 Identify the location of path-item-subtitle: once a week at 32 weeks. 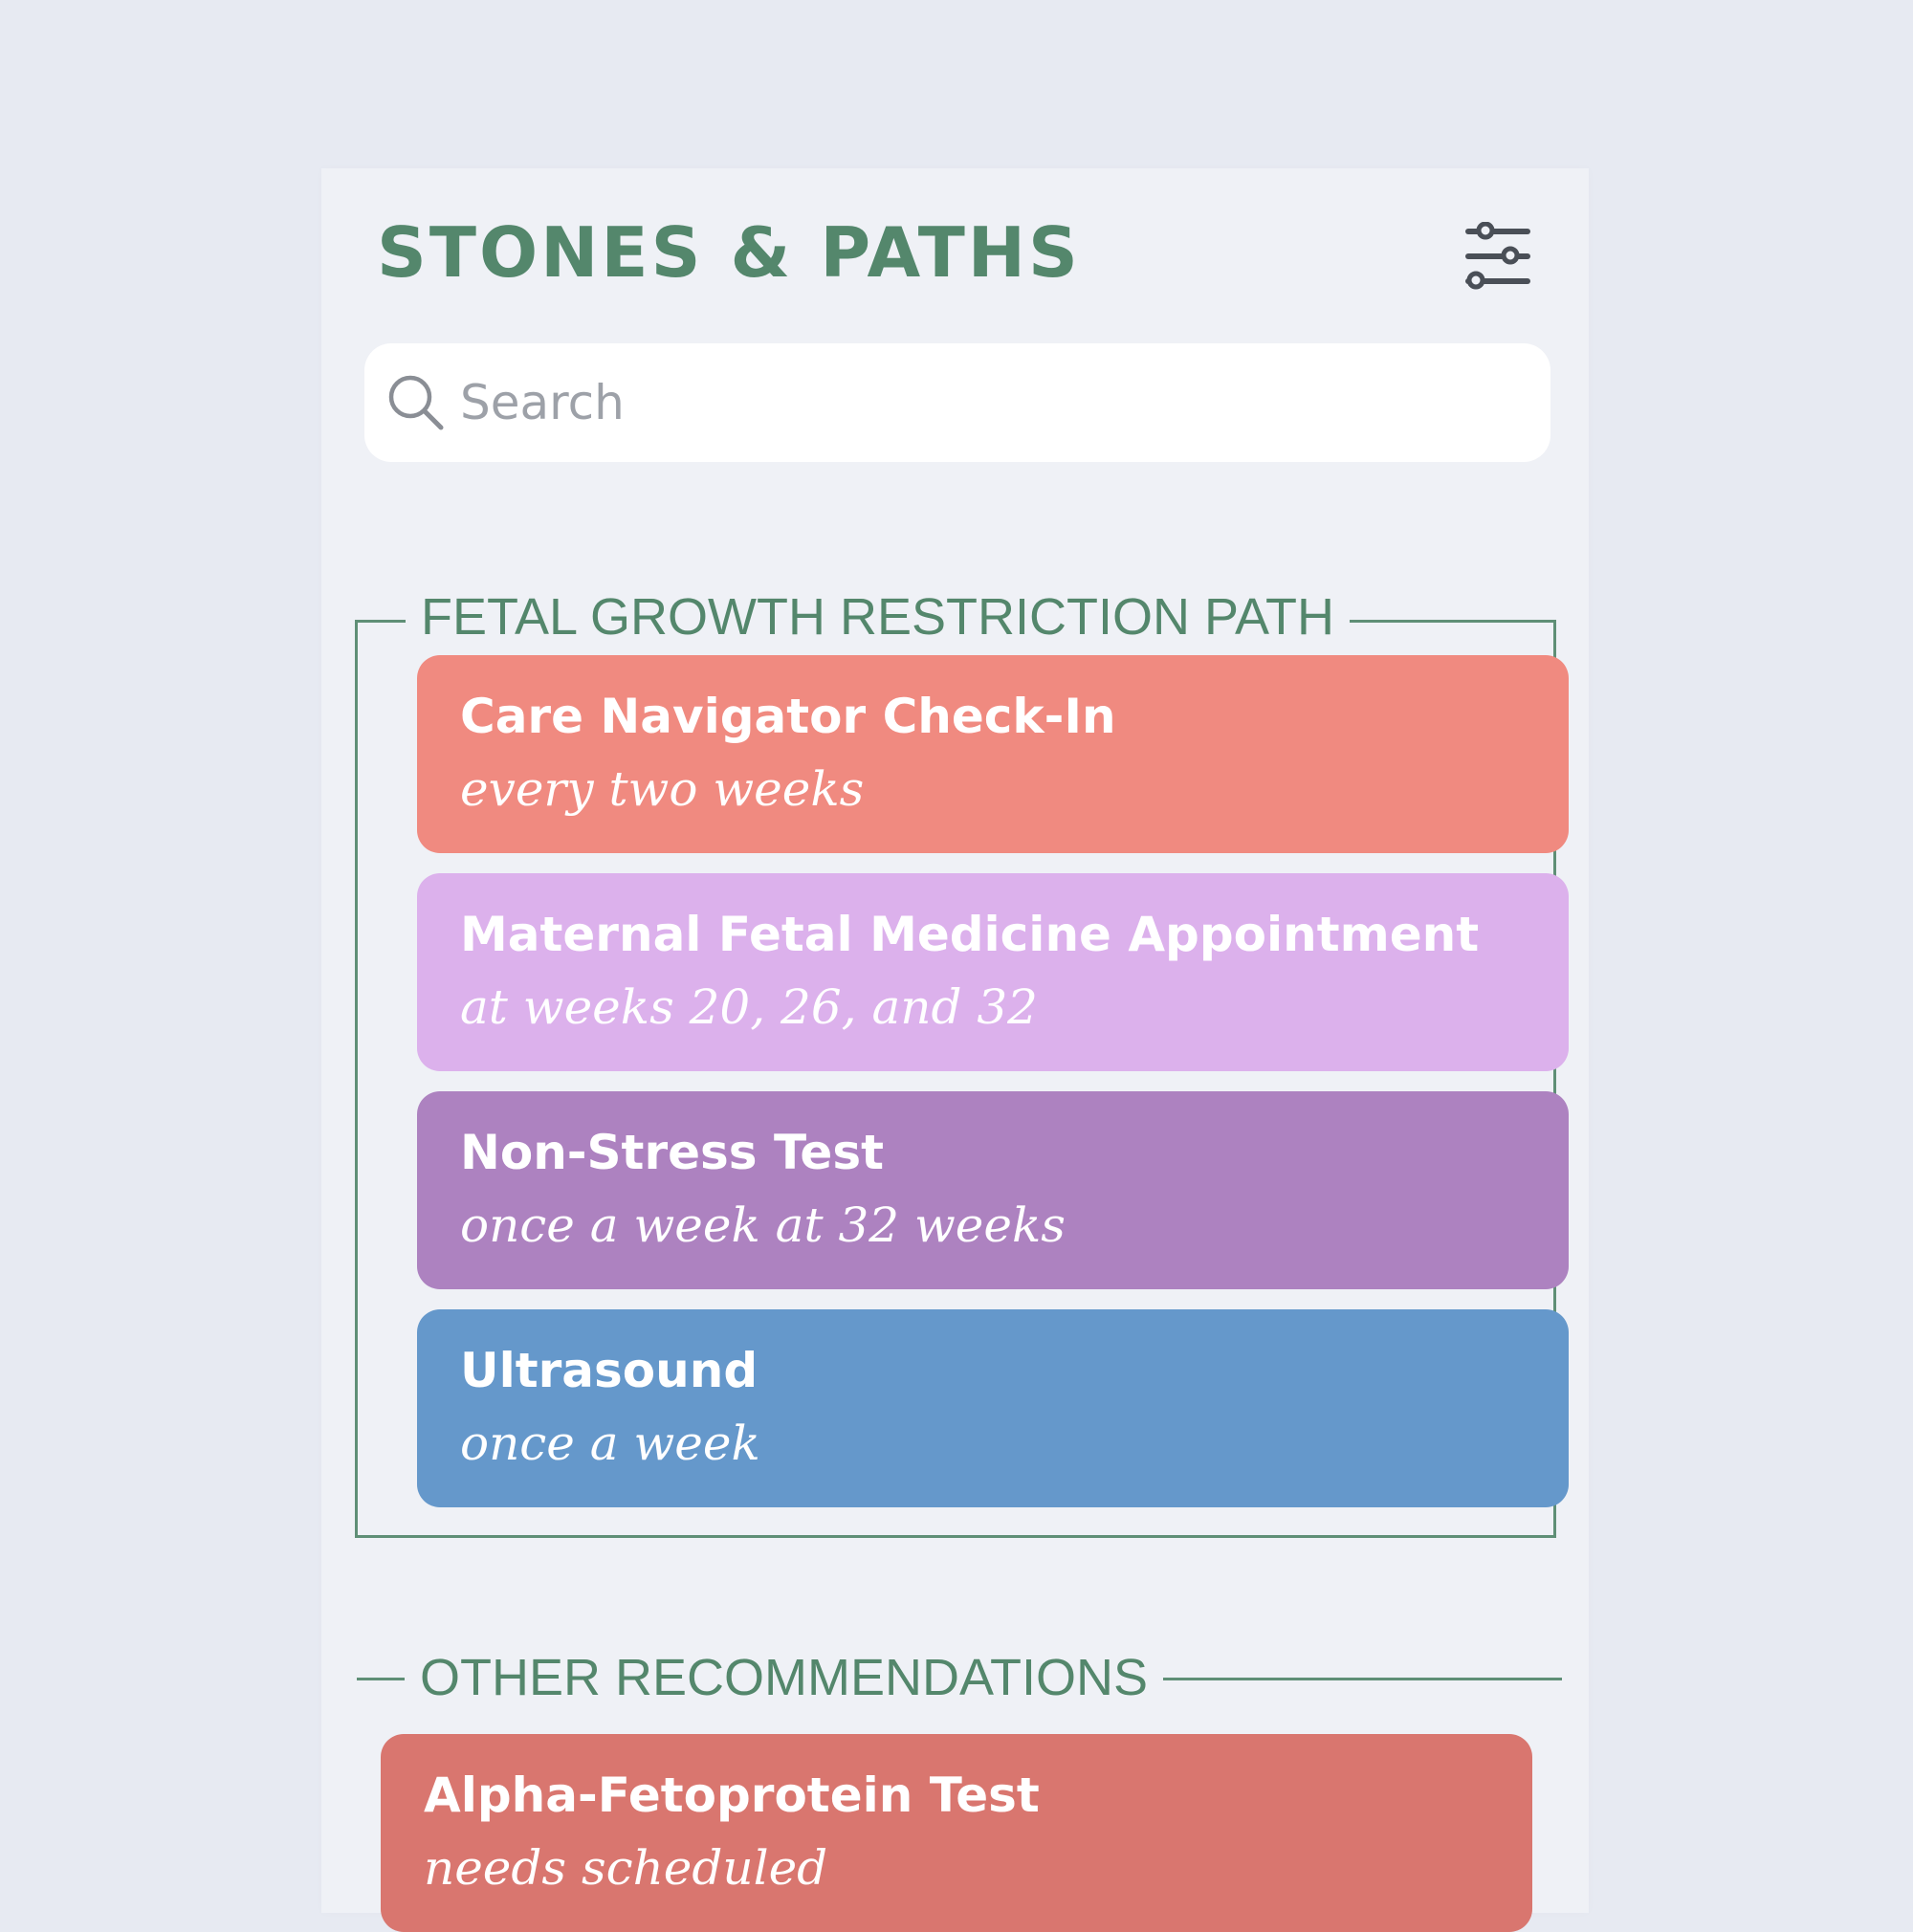
(763, 1225).